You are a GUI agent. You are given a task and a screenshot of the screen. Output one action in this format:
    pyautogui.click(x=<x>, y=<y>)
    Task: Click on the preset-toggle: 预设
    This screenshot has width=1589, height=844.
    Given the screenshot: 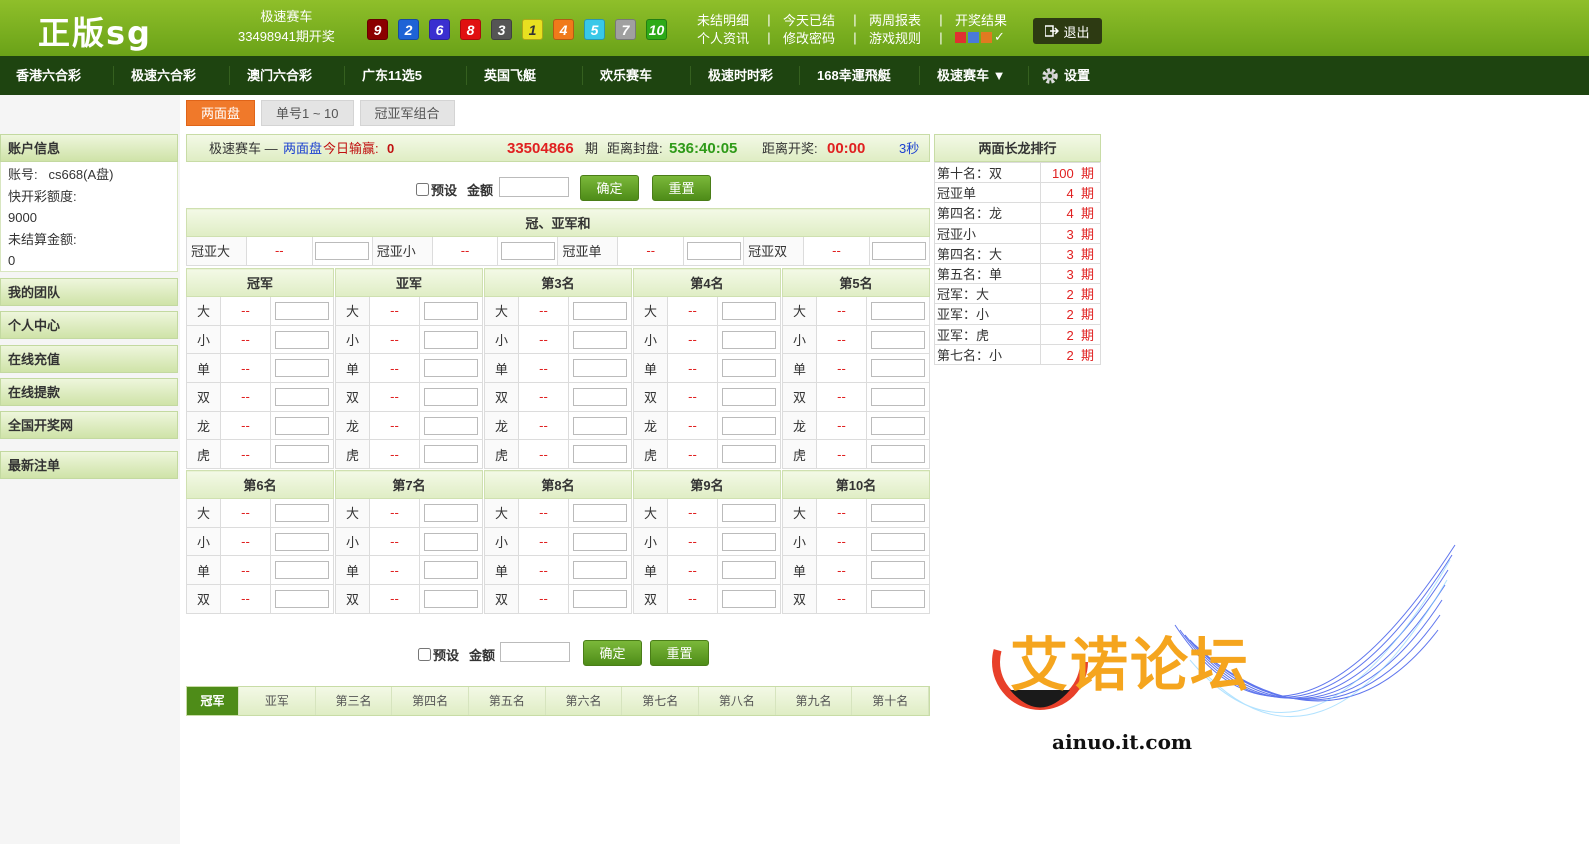 What is the action you would take?
    pyautogui.click(x=436, y=189)
    